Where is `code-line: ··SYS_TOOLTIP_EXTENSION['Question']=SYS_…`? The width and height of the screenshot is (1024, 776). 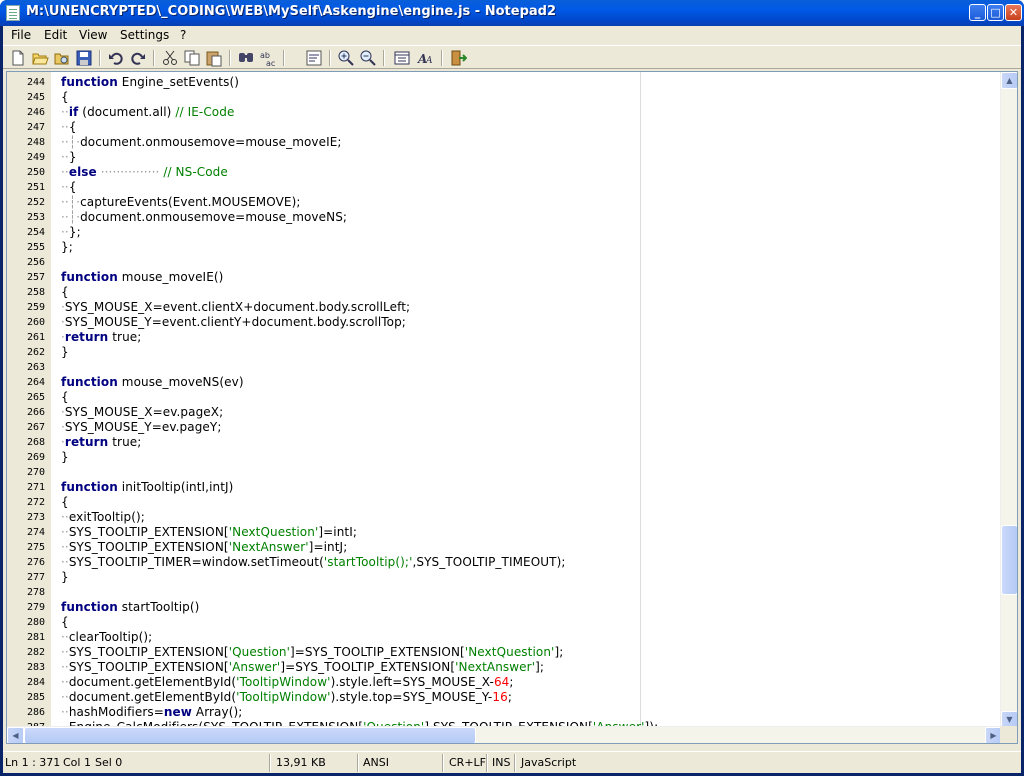 code-line: ··SYS_TOOLTIP_EXTENSION['Question']=SYS_… is located at coordinates (312, 652).